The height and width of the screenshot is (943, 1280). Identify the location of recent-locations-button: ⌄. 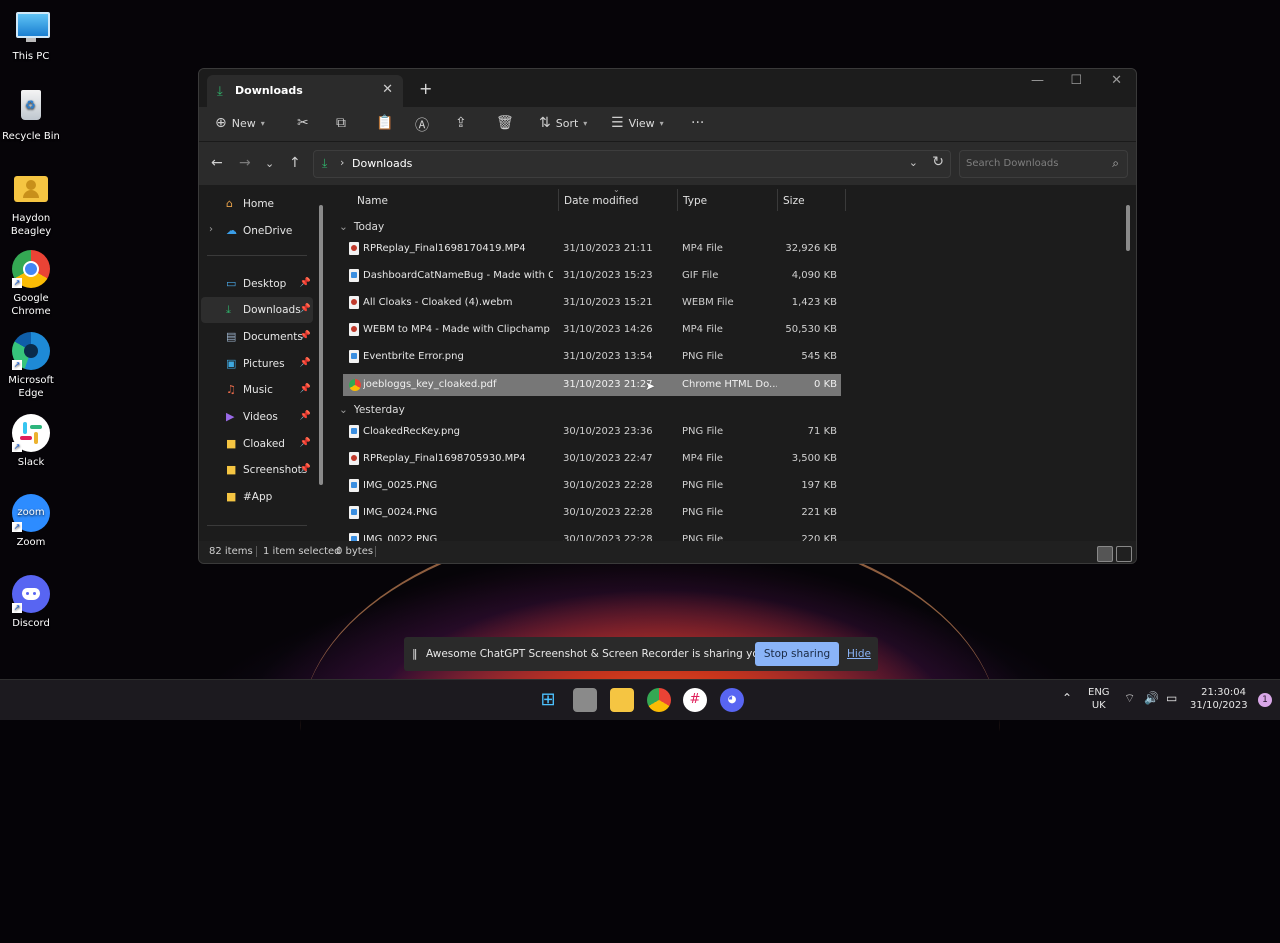
(269, 163).